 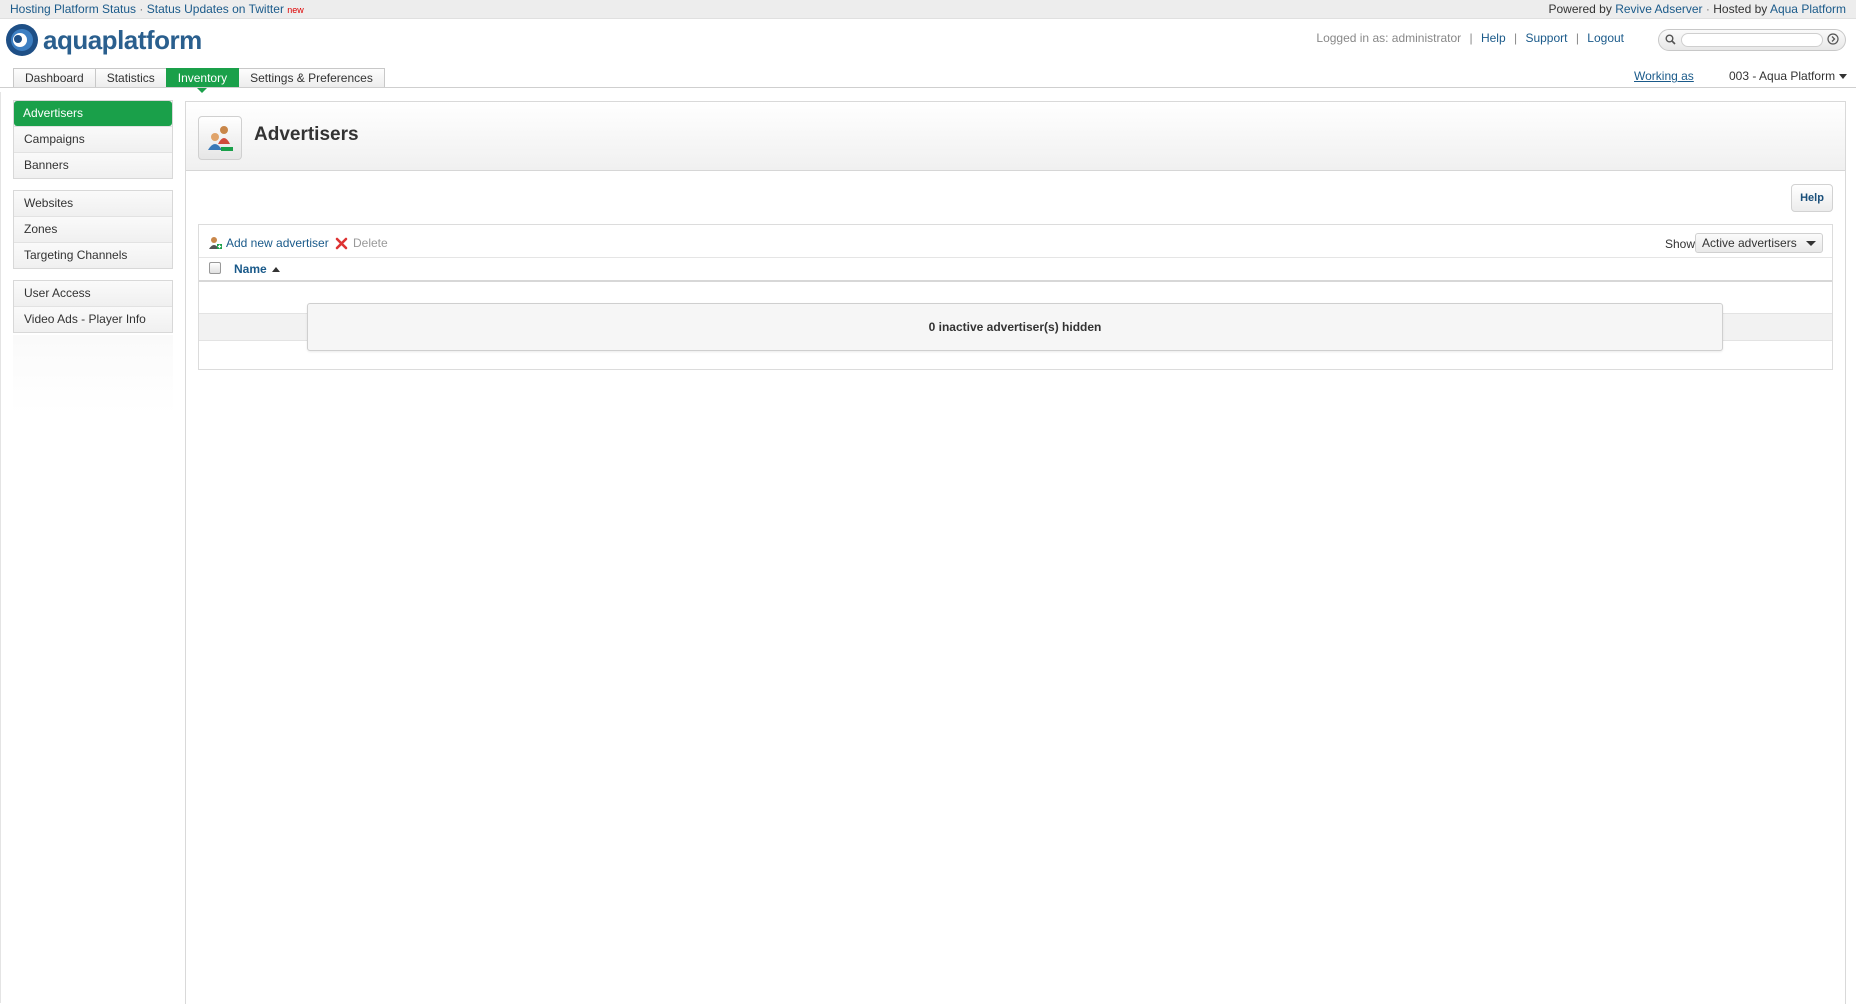 What do you see at coordinates (295, 10) in the screenshot?
I see `new-badge: new` at bounding box center [295, 10].